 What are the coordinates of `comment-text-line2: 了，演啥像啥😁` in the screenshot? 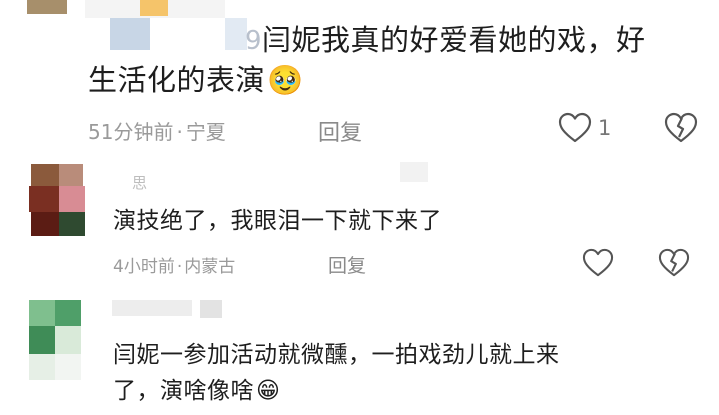 It's located at (197, 391).